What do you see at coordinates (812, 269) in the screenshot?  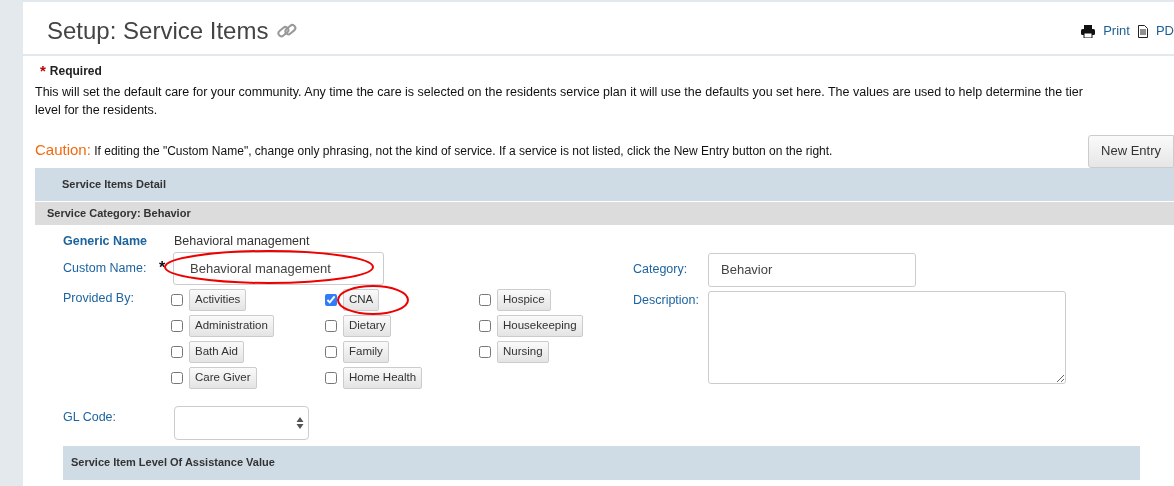 I see `text-field: Behavior` at bounding box center [812, 269].